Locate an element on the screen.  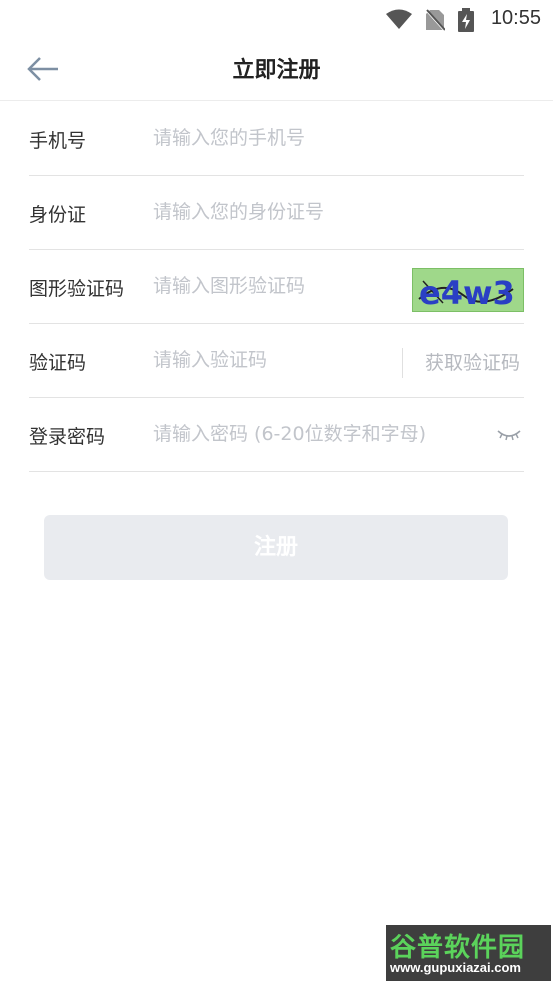
password-row: 登录密码 is located at coordinates (276, 435).